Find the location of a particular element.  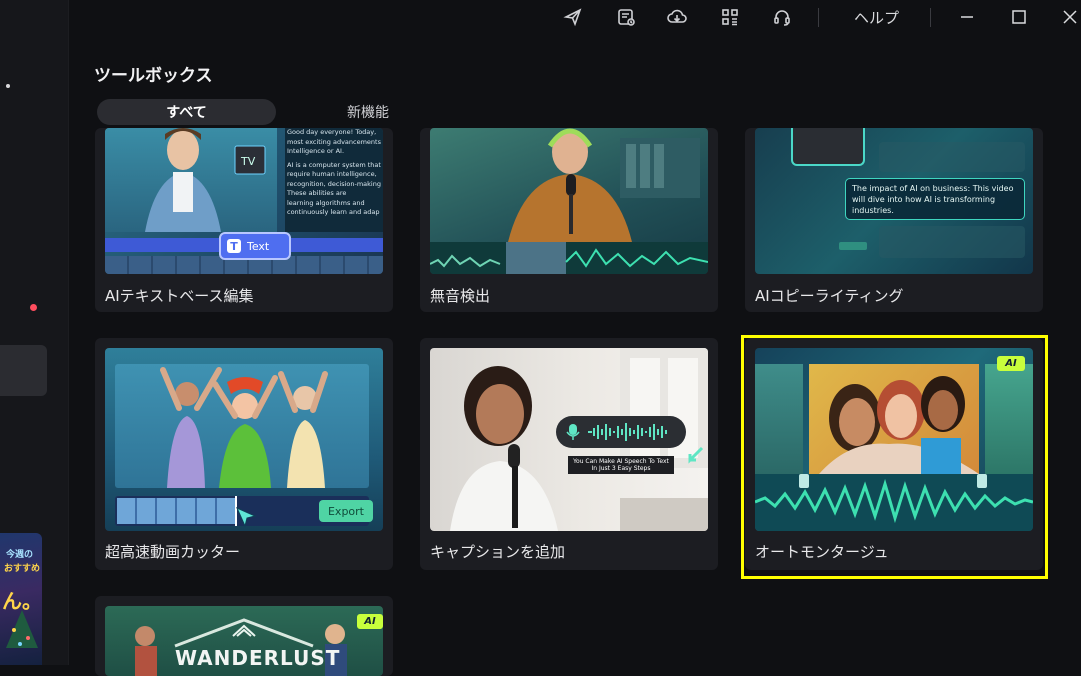

transcript-line: learning algorithms and is located at coordinates (326, 202).